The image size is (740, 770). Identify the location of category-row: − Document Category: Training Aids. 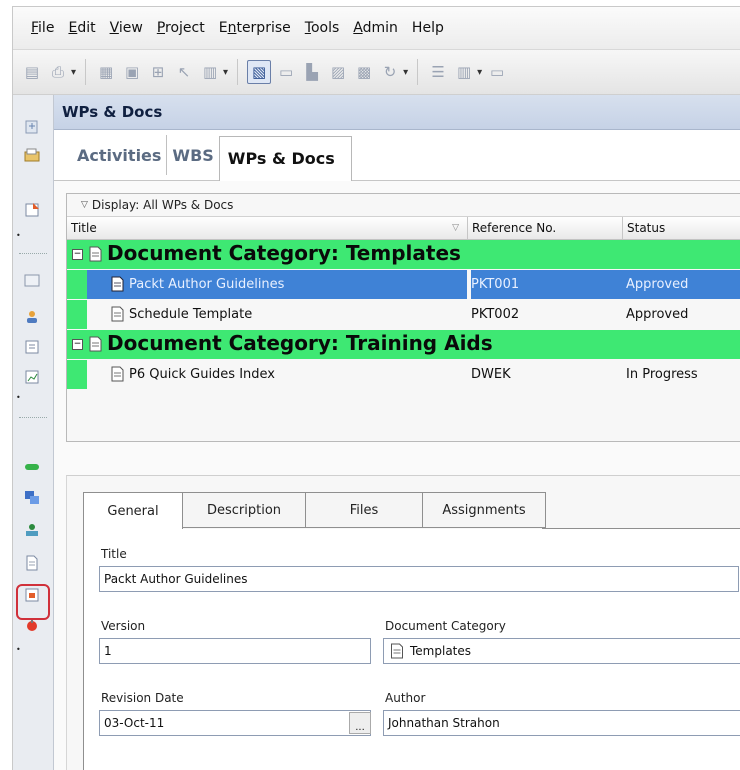
(403, 344).